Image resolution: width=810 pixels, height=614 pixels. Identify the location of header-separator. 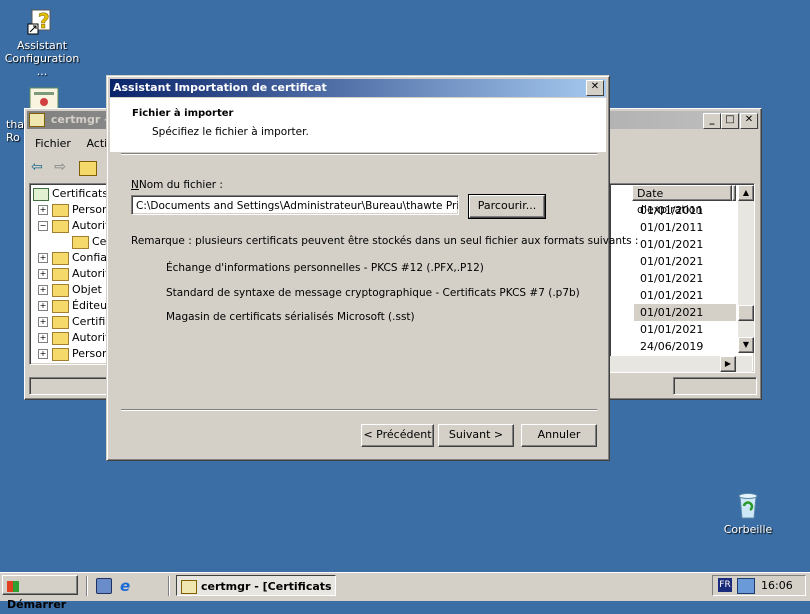
(359, 154).